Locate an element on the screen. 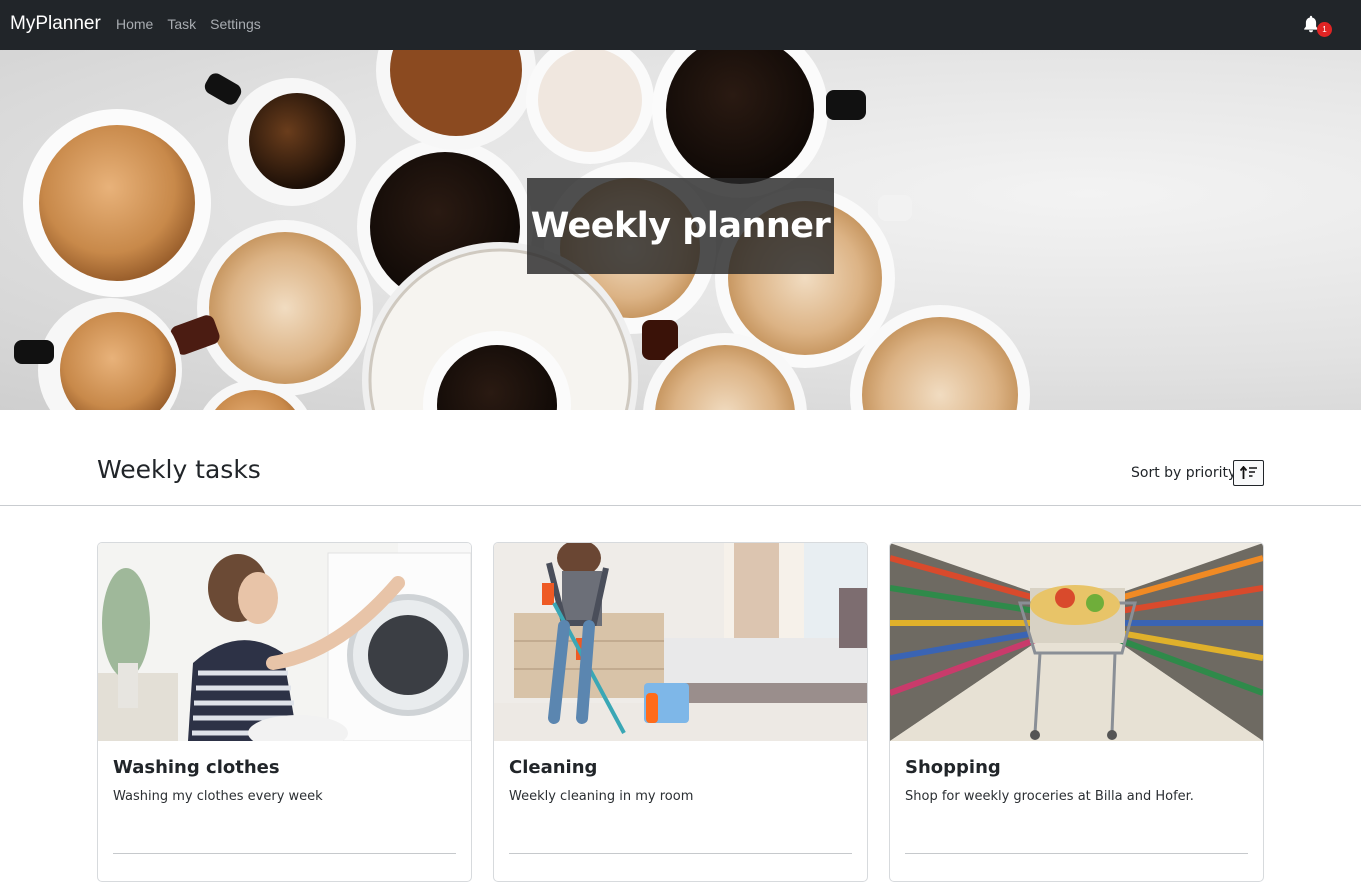 Image resolution: width=1361 pixels, height=882 pixels. task-card-cleaning: Cleaning Weekly cleaning in my room is located at coordinates (680, 712).